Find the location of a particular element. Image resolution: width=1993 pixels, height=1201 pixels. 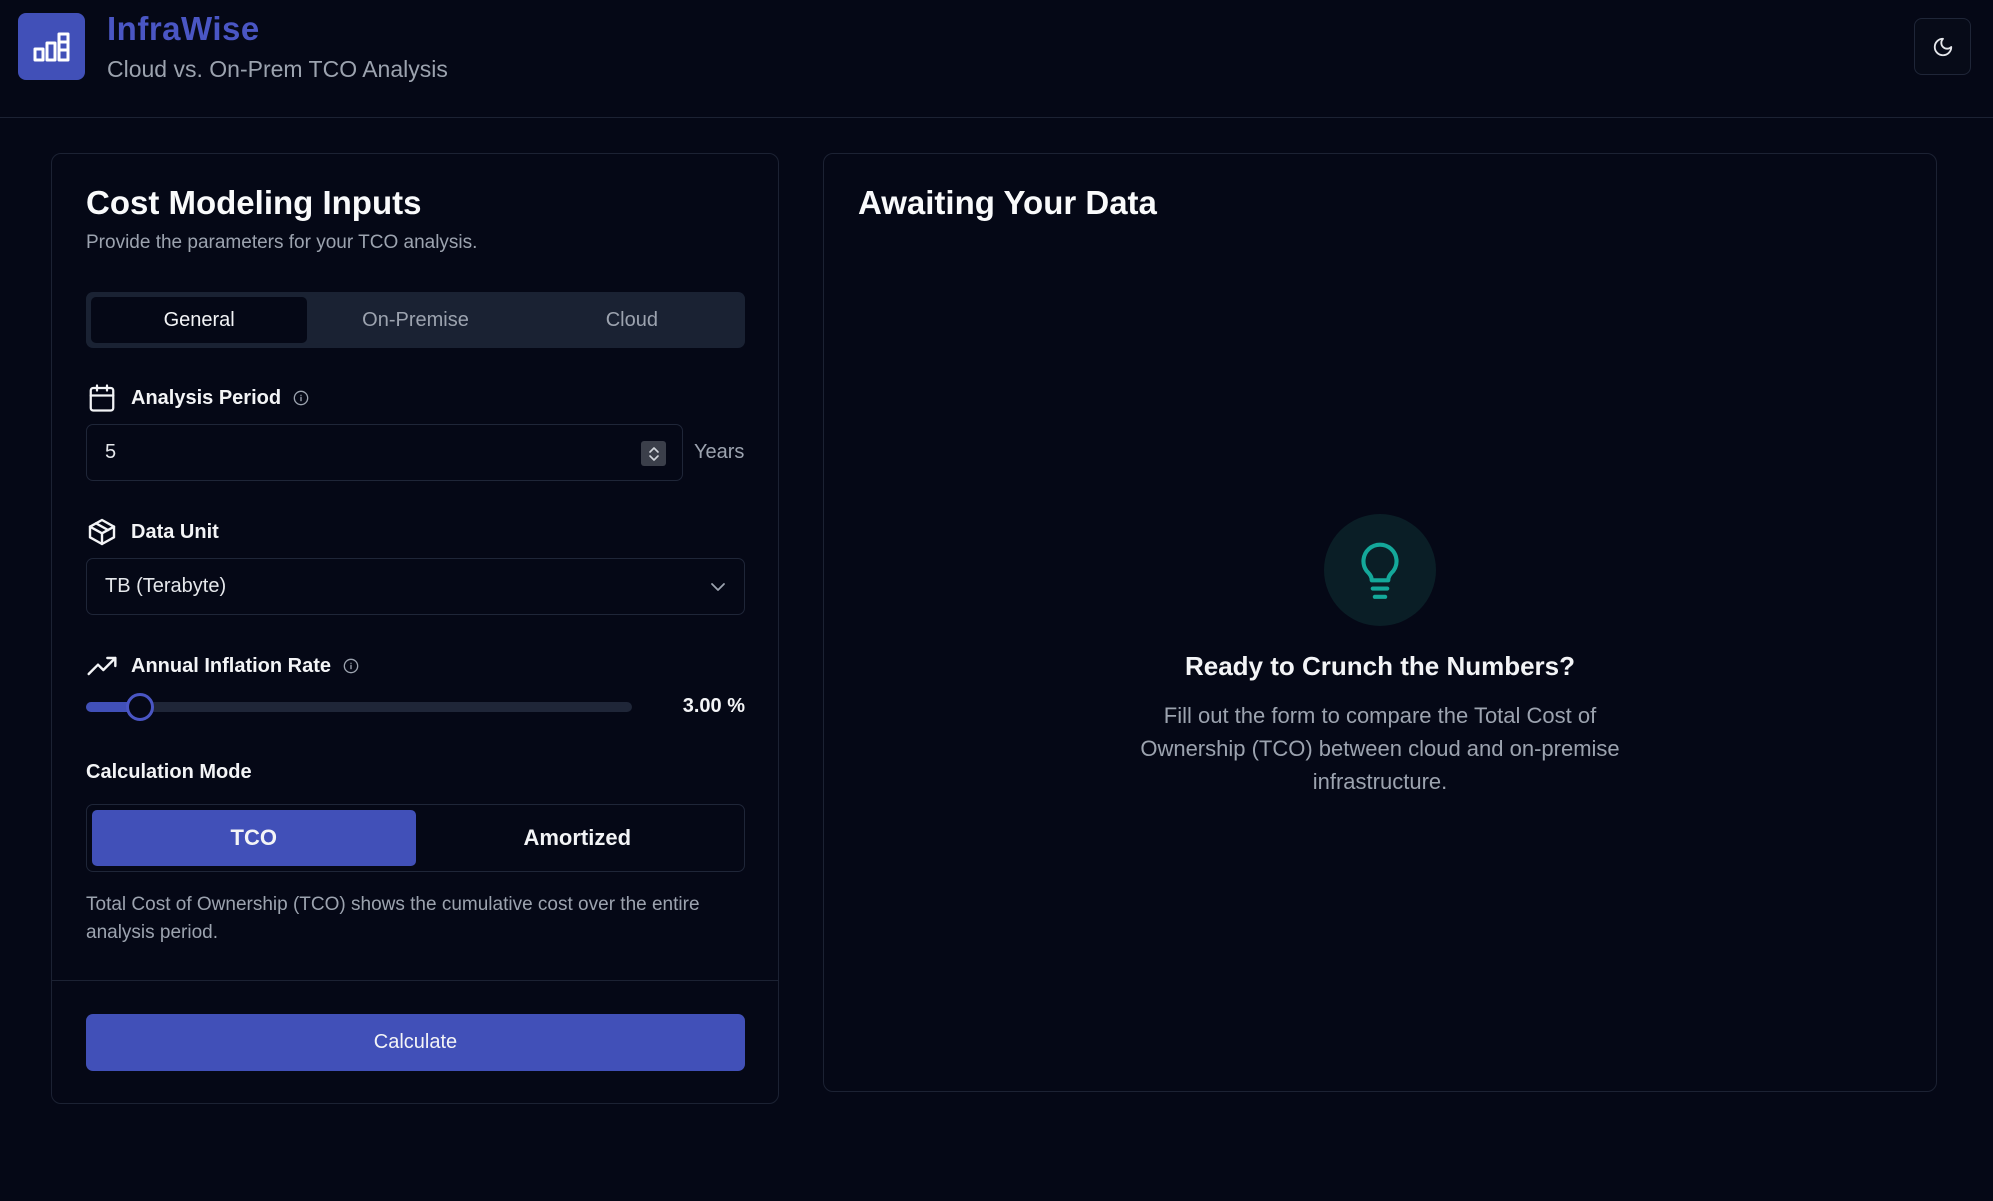

trending-up-icon is located at coordinates (102, 666).